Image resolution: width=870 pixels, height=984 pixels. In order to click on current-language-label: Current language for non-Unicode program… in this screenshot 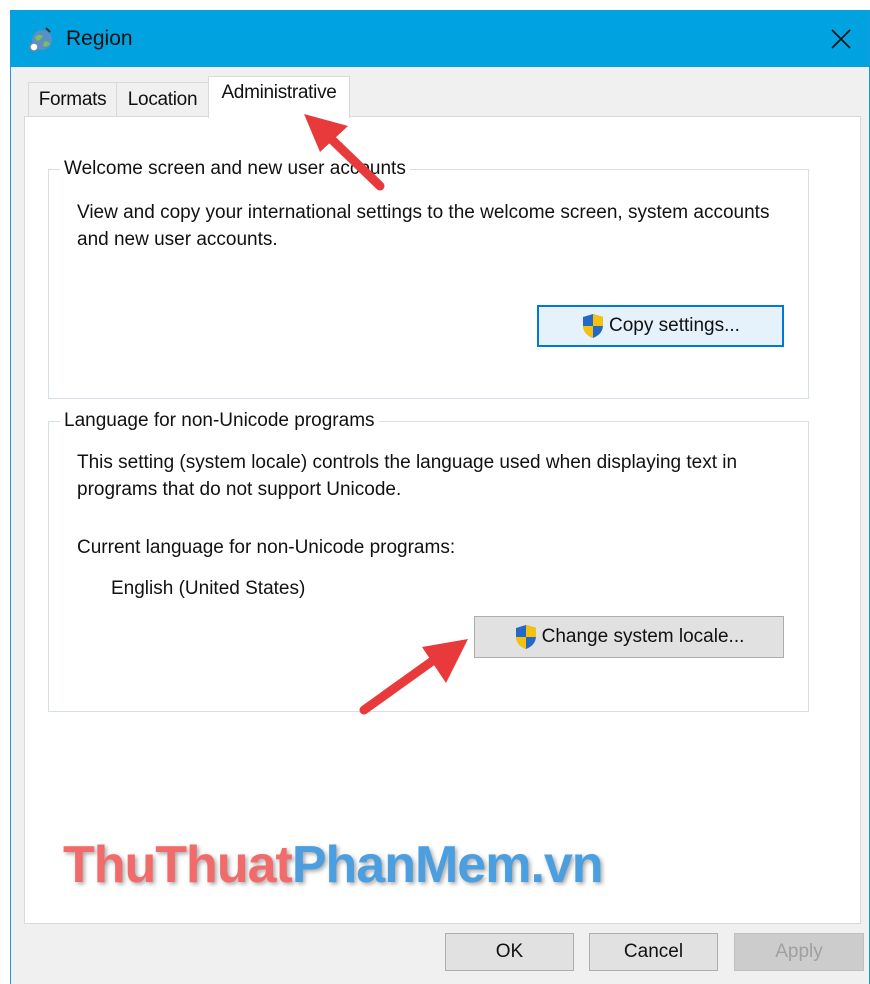, I will do `click(266, 547)`.